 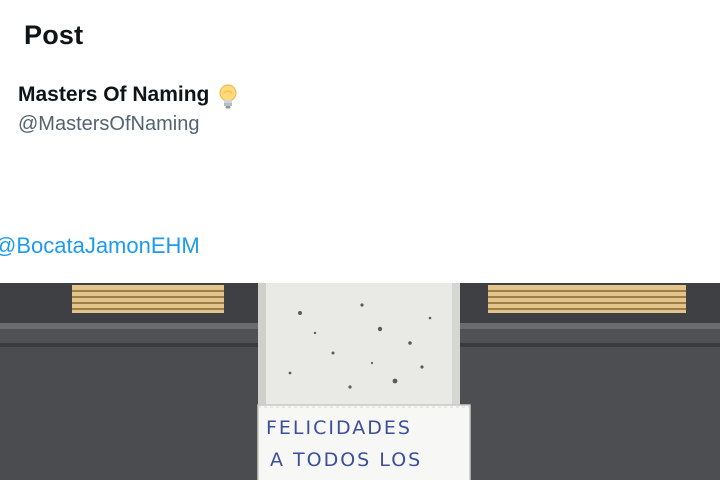 I want to click on page-title: Post, so click(x=54, y=35).